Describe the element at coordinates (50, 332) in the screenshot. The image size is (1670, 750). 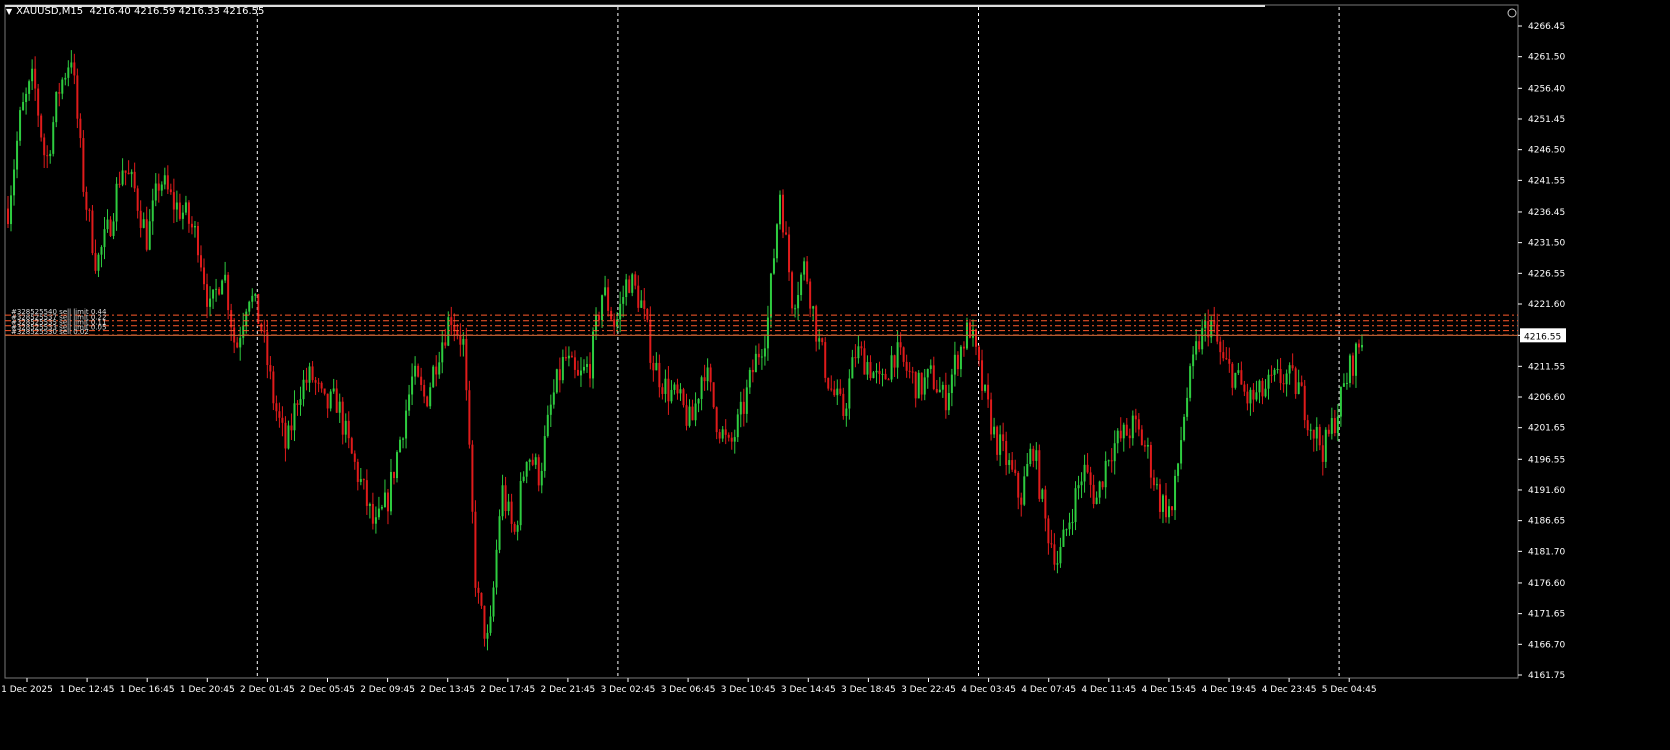
I see `order-label: #328525530 sell 0.02` at that location.